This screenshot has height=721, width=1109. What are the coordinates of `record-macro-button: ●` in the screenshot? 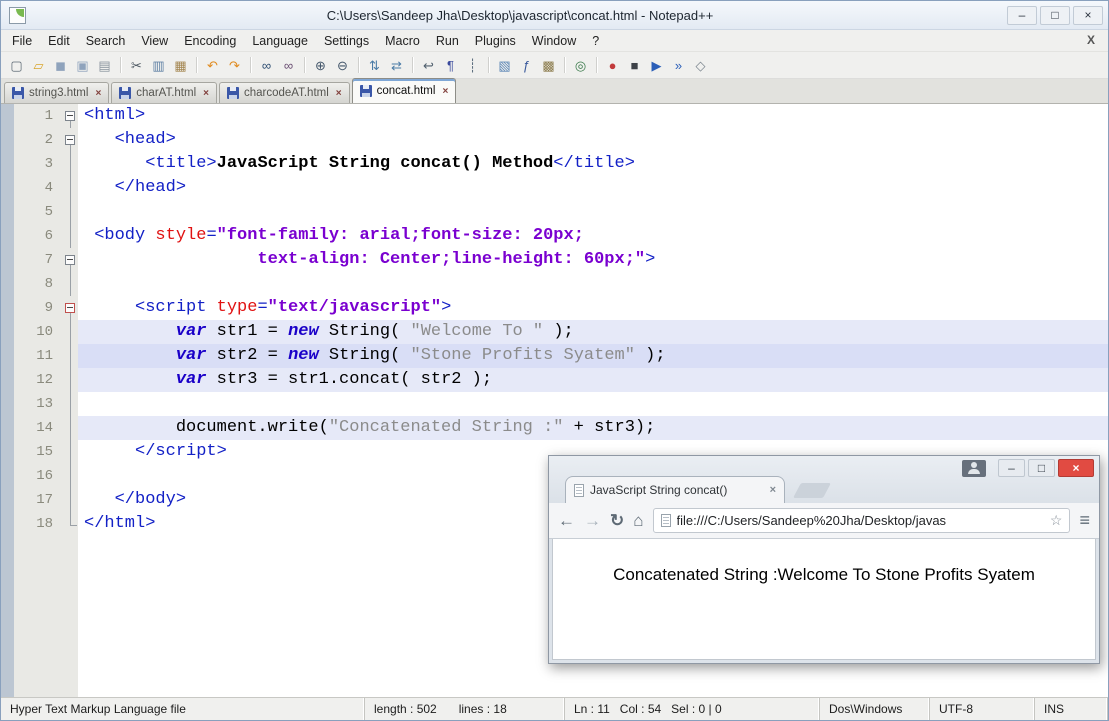 It's located at (612, 65).